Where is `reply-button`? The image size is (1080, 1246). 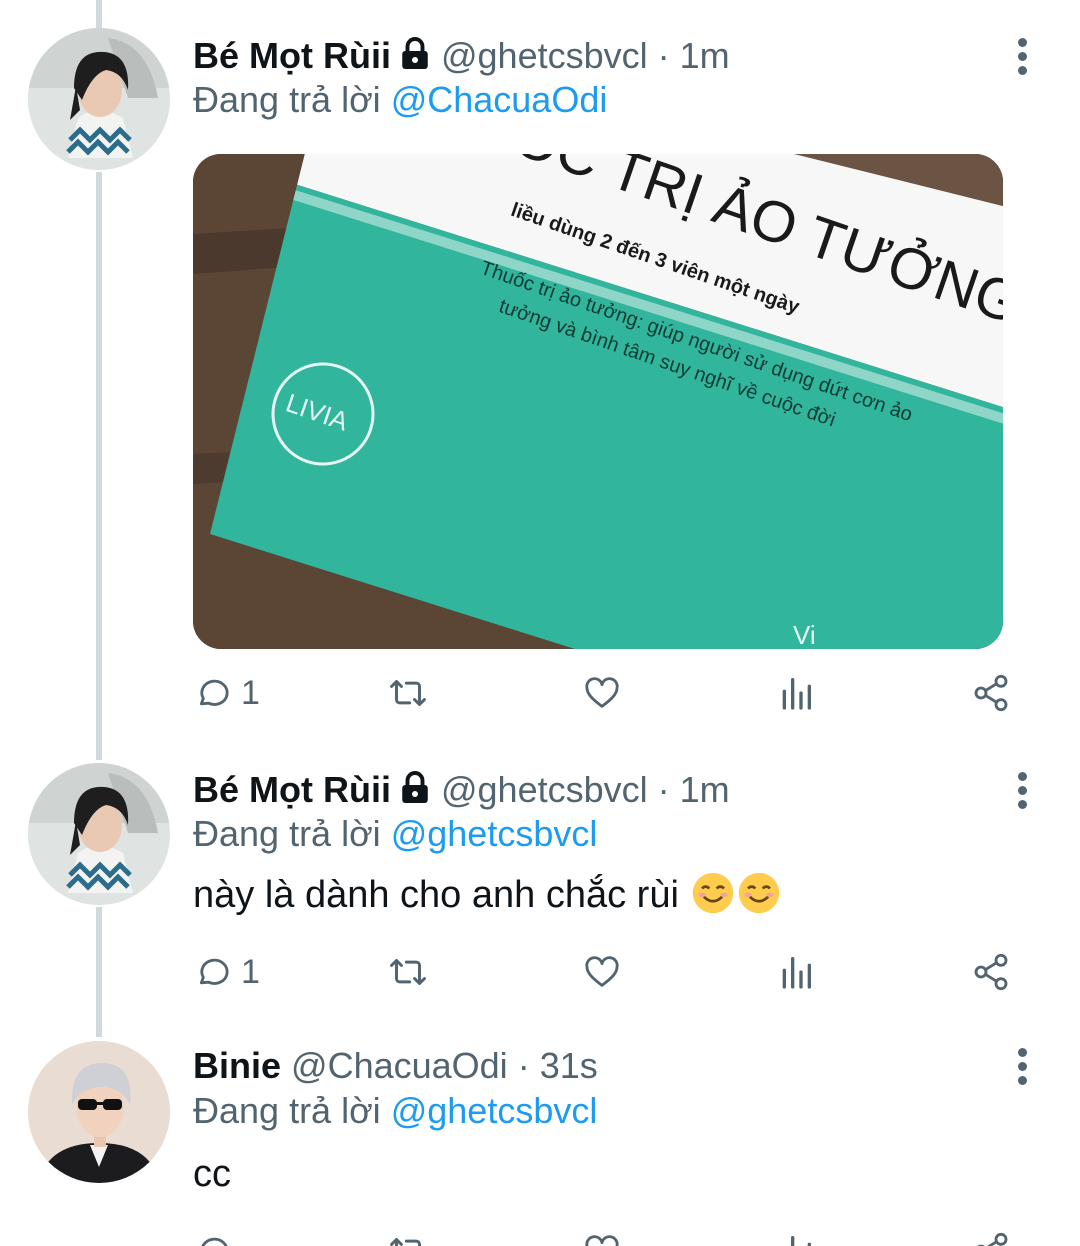 reply-button is located at coordinates (213, 1236).